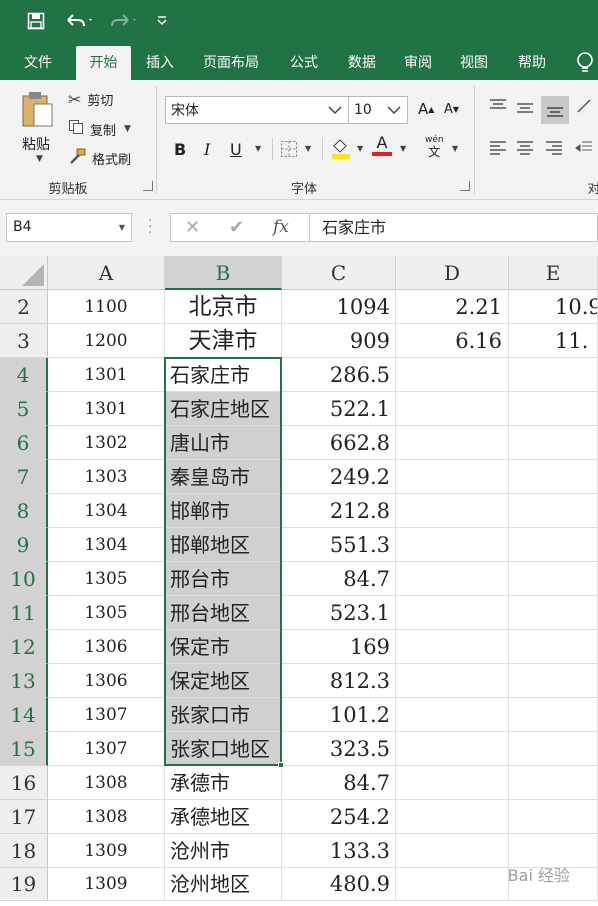 The width and height of the screenshot is (598, 906). I want to click on format-painter-button: 格式刷, so click(99, 158).